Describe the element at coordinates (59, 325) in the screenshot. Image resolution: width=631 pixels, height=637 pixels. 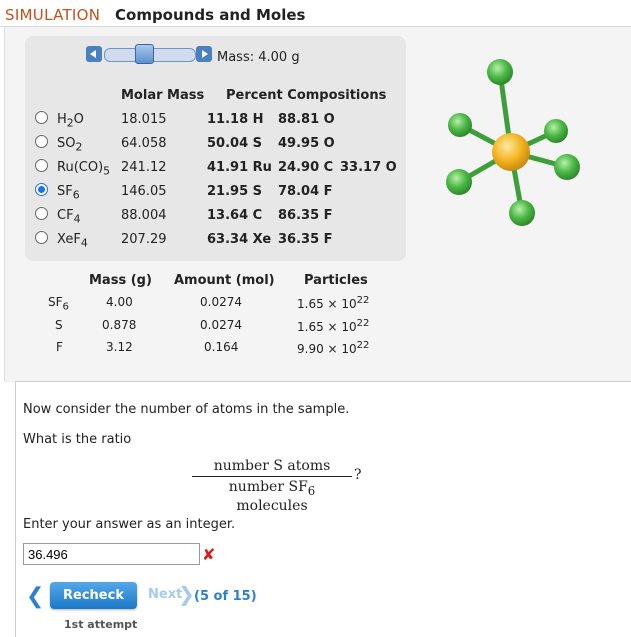
I see `row-label: S` at that location.